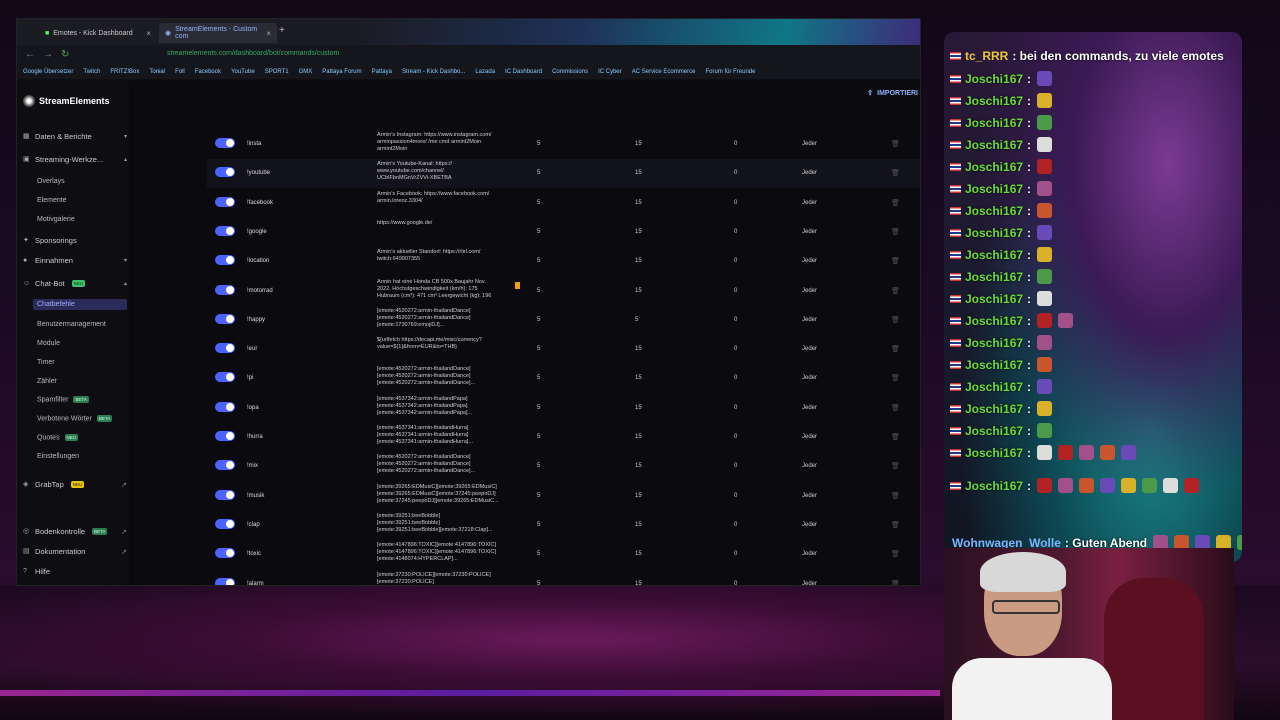 The image size is (1280, 720). I want to click on bookmark-item: Tonial, so click(157, 72).